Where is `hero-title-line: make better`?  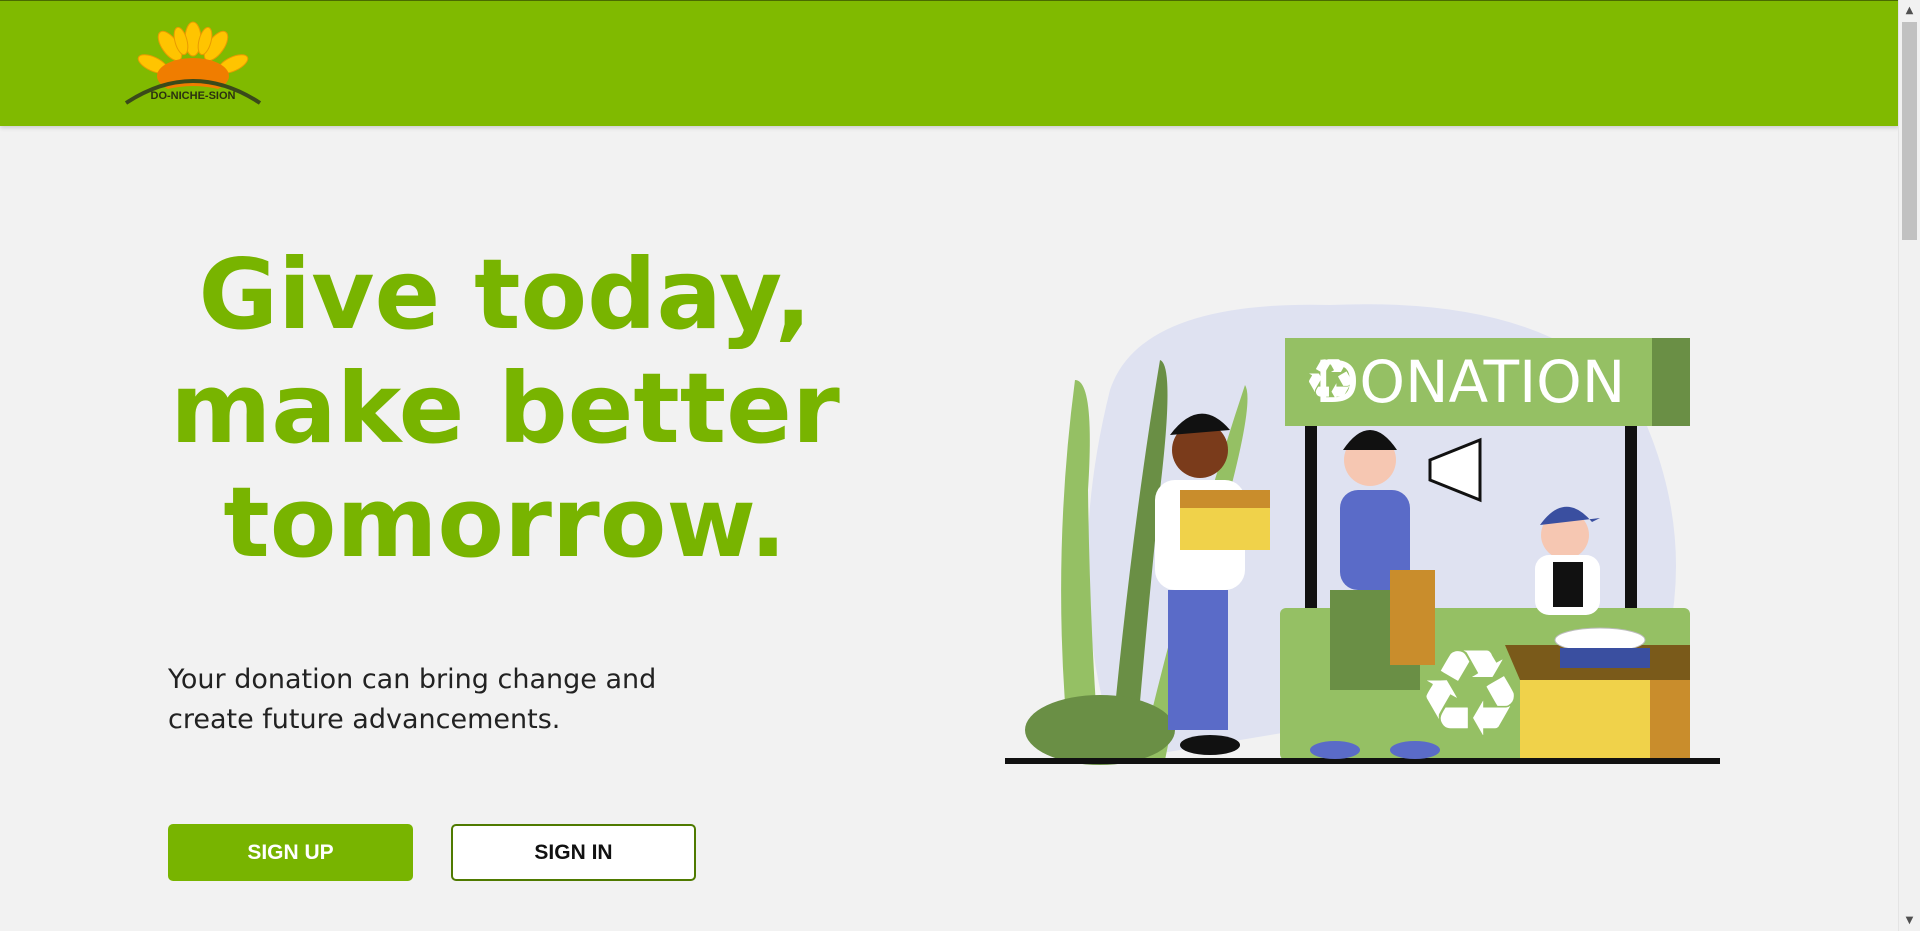 hero-title-line: make better is located at coordinates (505, 408).